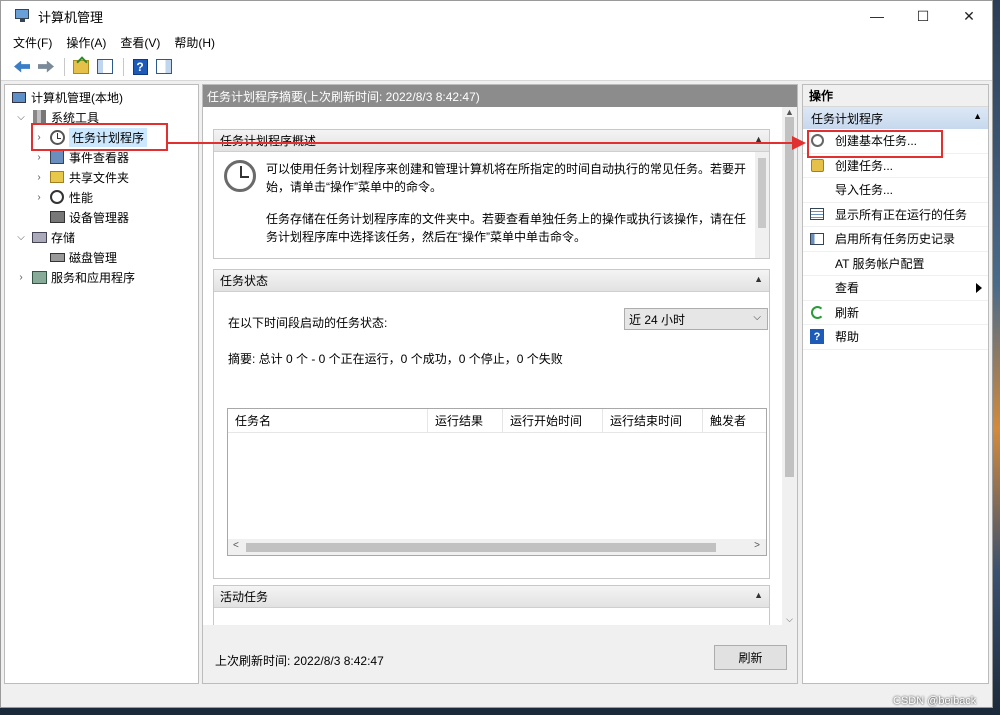 Image resolution: width=1000 pixels, height=715 pixels. I want to click on menu-view: 查看(V), so click(140, 42).